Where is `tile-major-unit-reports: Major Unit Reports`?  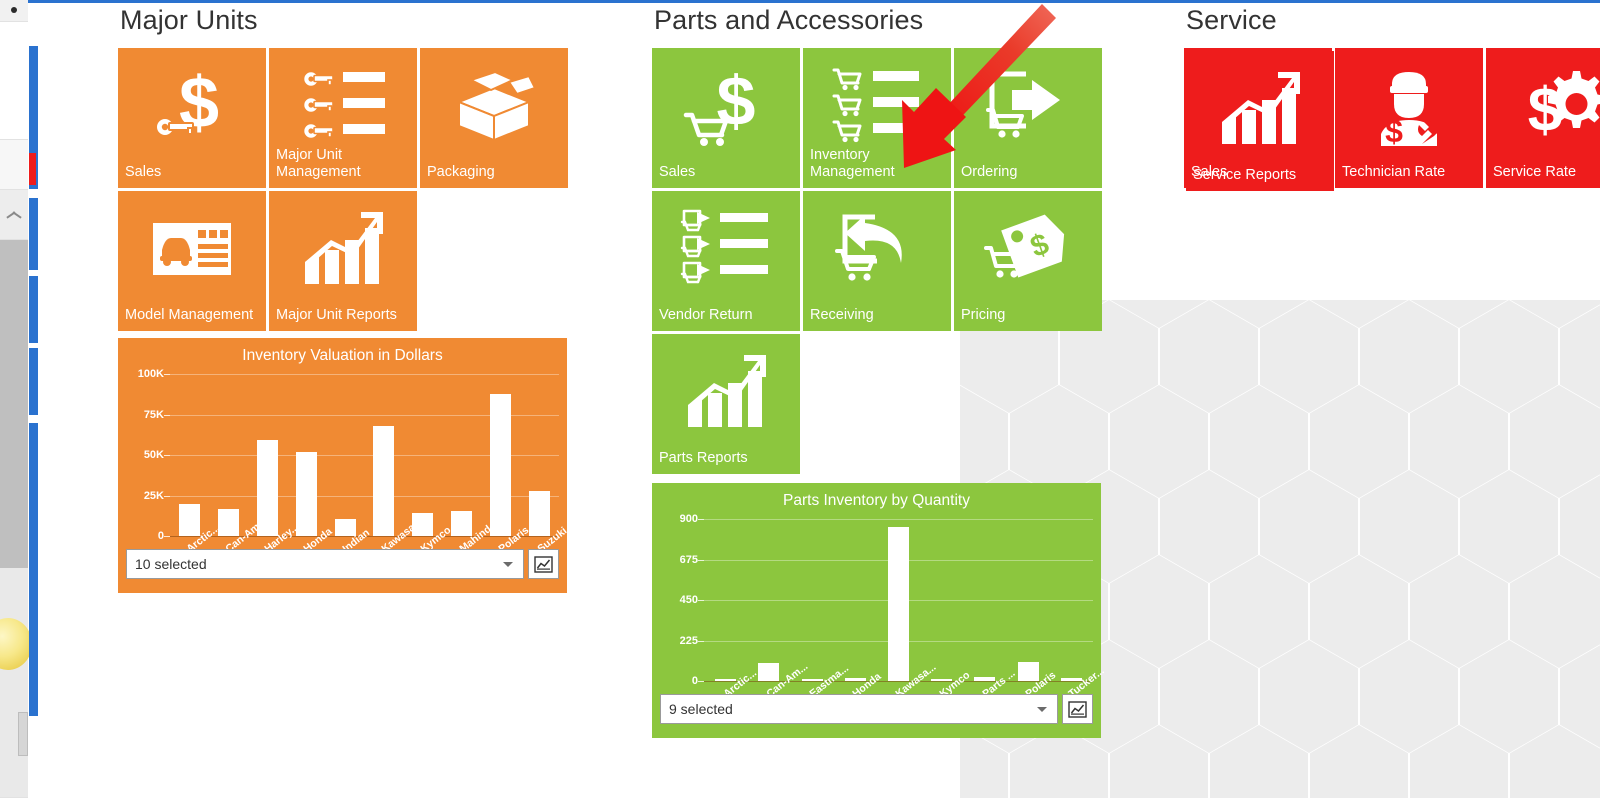
tile-major-unit-reports: Major Unit Reports is located at coordinates (343, 261).